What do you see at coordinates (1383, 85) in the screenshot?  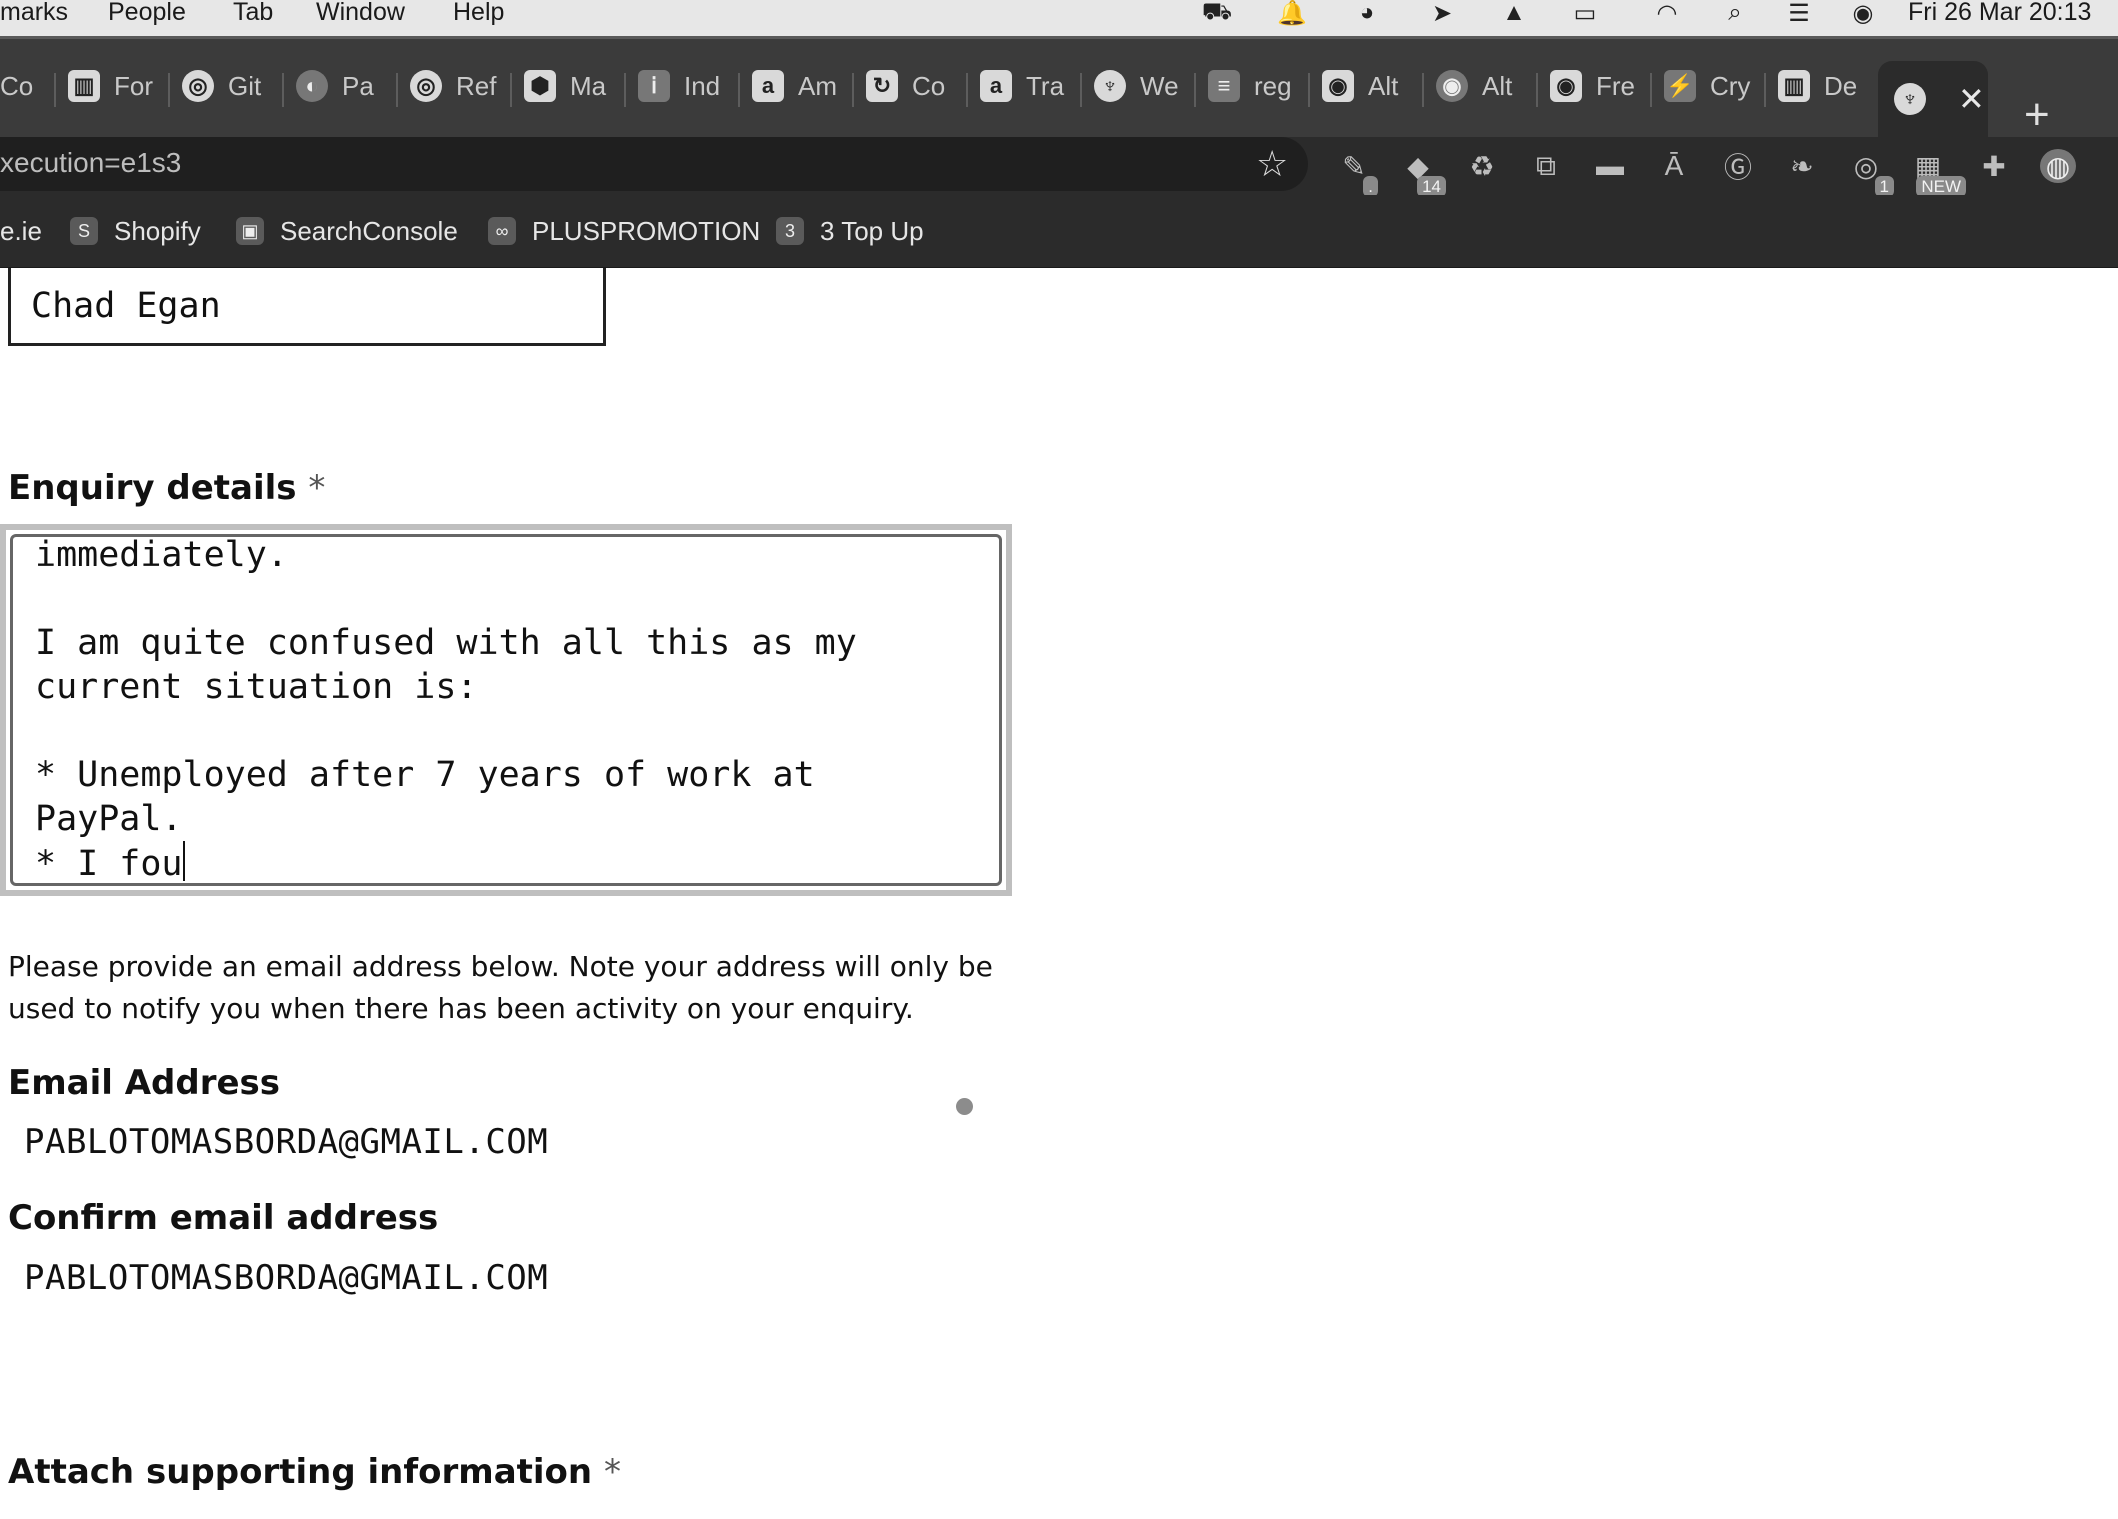 I see `tab-label: Alt` at bounding box center [1383, 85].